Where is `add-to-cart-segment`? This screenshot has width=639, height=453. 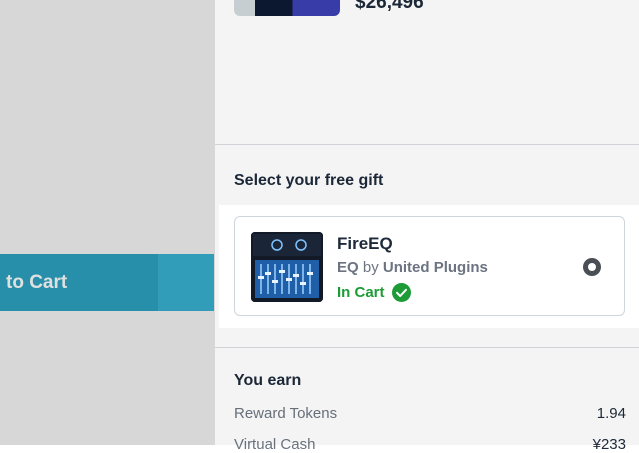
add-to-cart-segment is located at coordinates (186, 282).